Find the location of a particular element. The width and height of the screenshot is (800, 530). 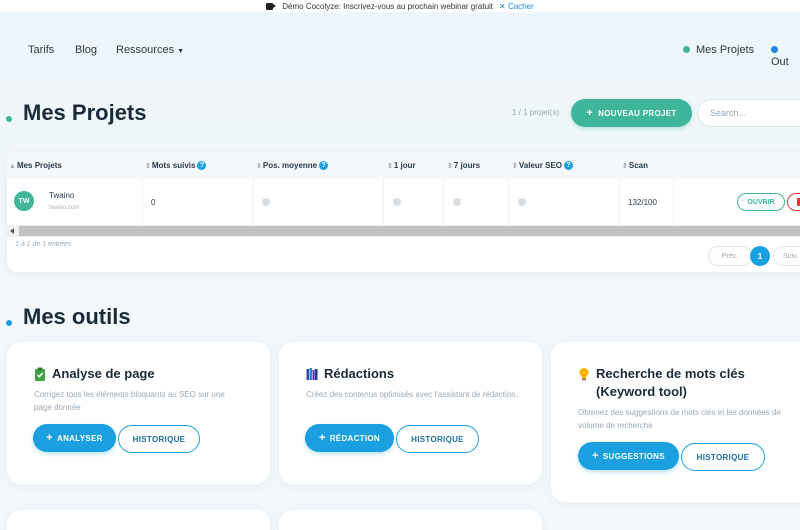

keywords-count: 0 is located at coordinates (153, 202).